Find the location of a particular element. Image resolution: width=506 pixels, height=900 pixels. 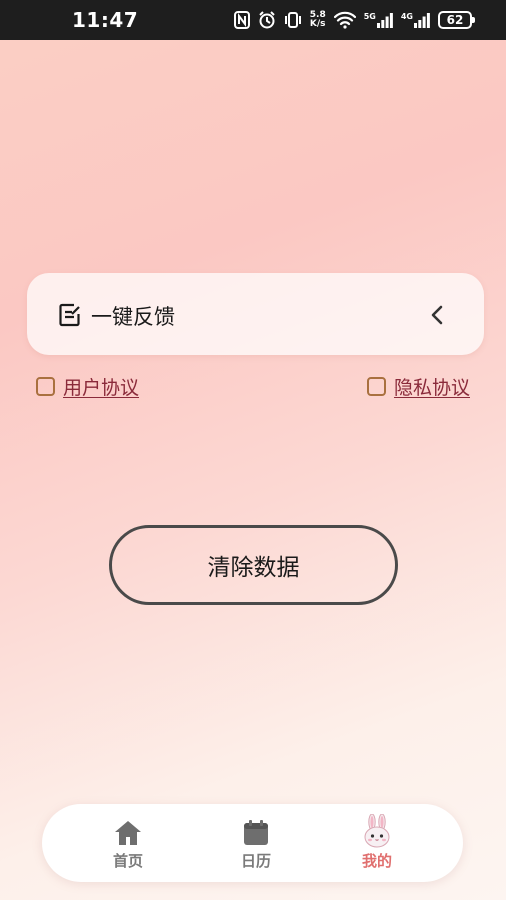

sim2-label: 4G is located at coordinates (406, 16).